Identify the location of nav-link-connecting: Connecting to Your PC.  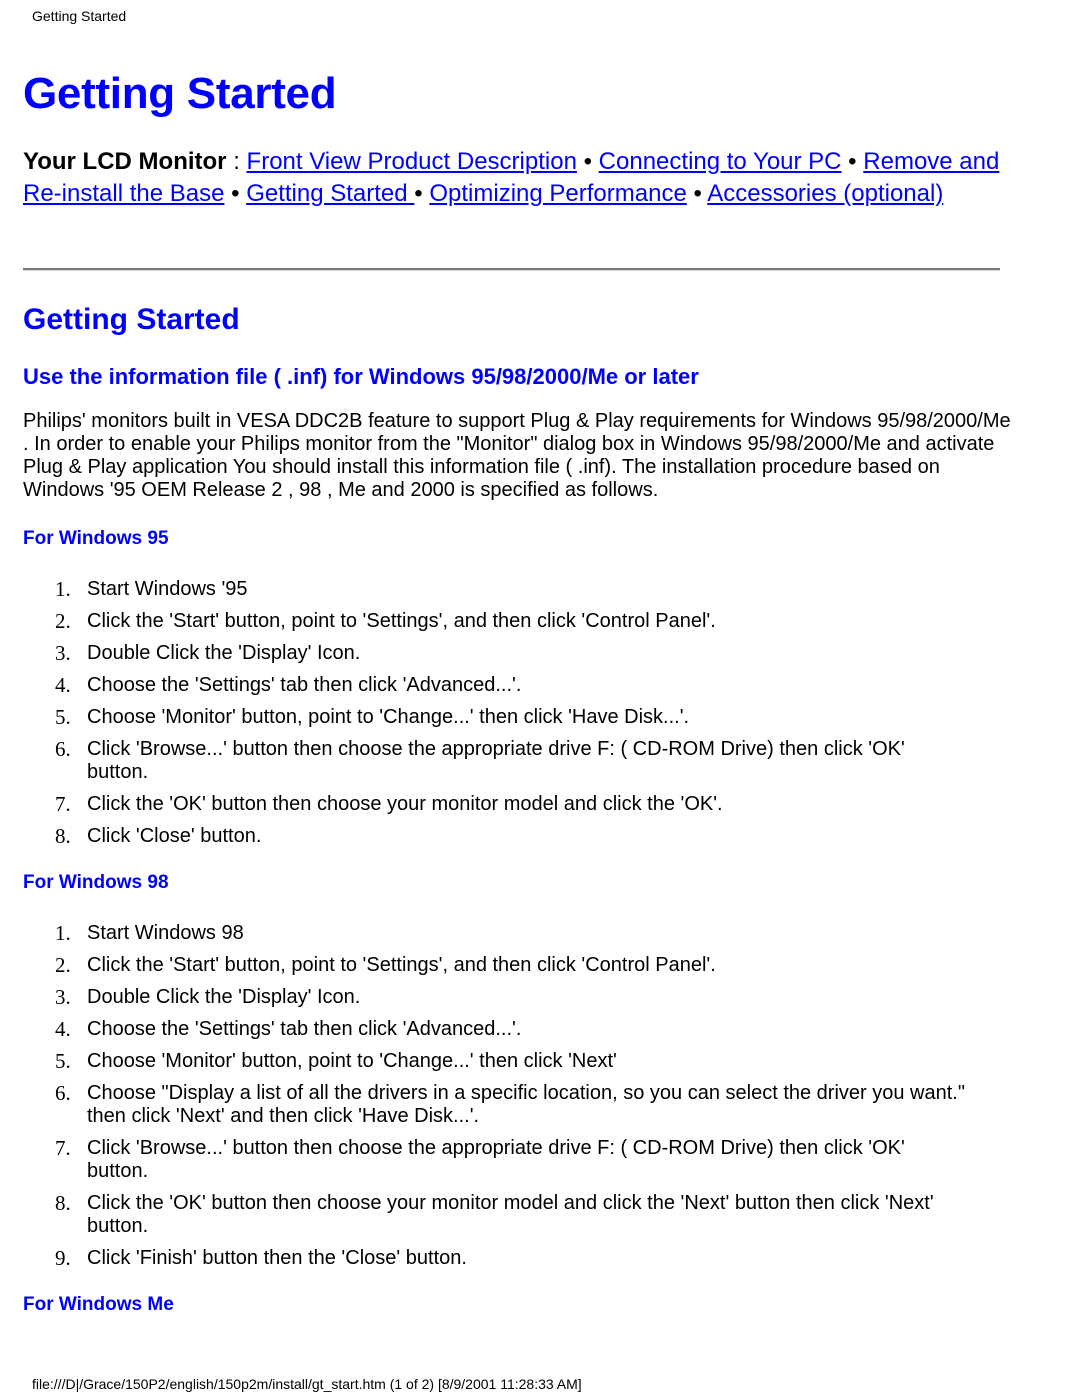
(720, 161).